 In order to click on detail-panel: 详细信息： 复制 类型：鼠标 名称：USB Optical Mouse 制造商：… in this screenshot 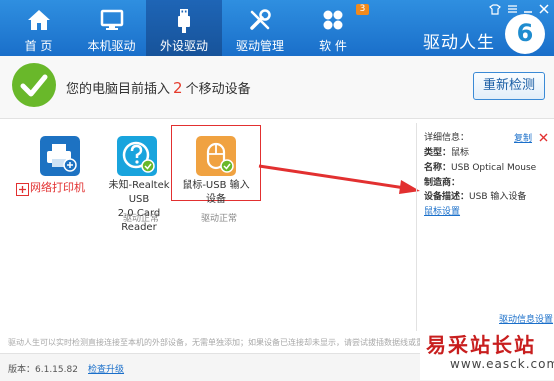, I will do `click(485, 227)`.